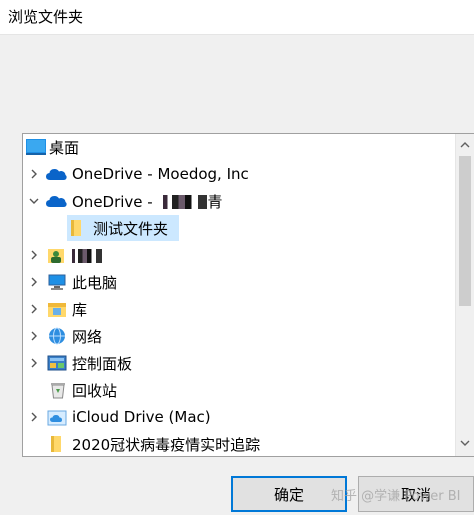 This screenshot has height=515, width=474. What do you see at coordinates (87, 336) in the screenshot?
I see `tree-item-label: 网络` at bounding box center [87, 336].